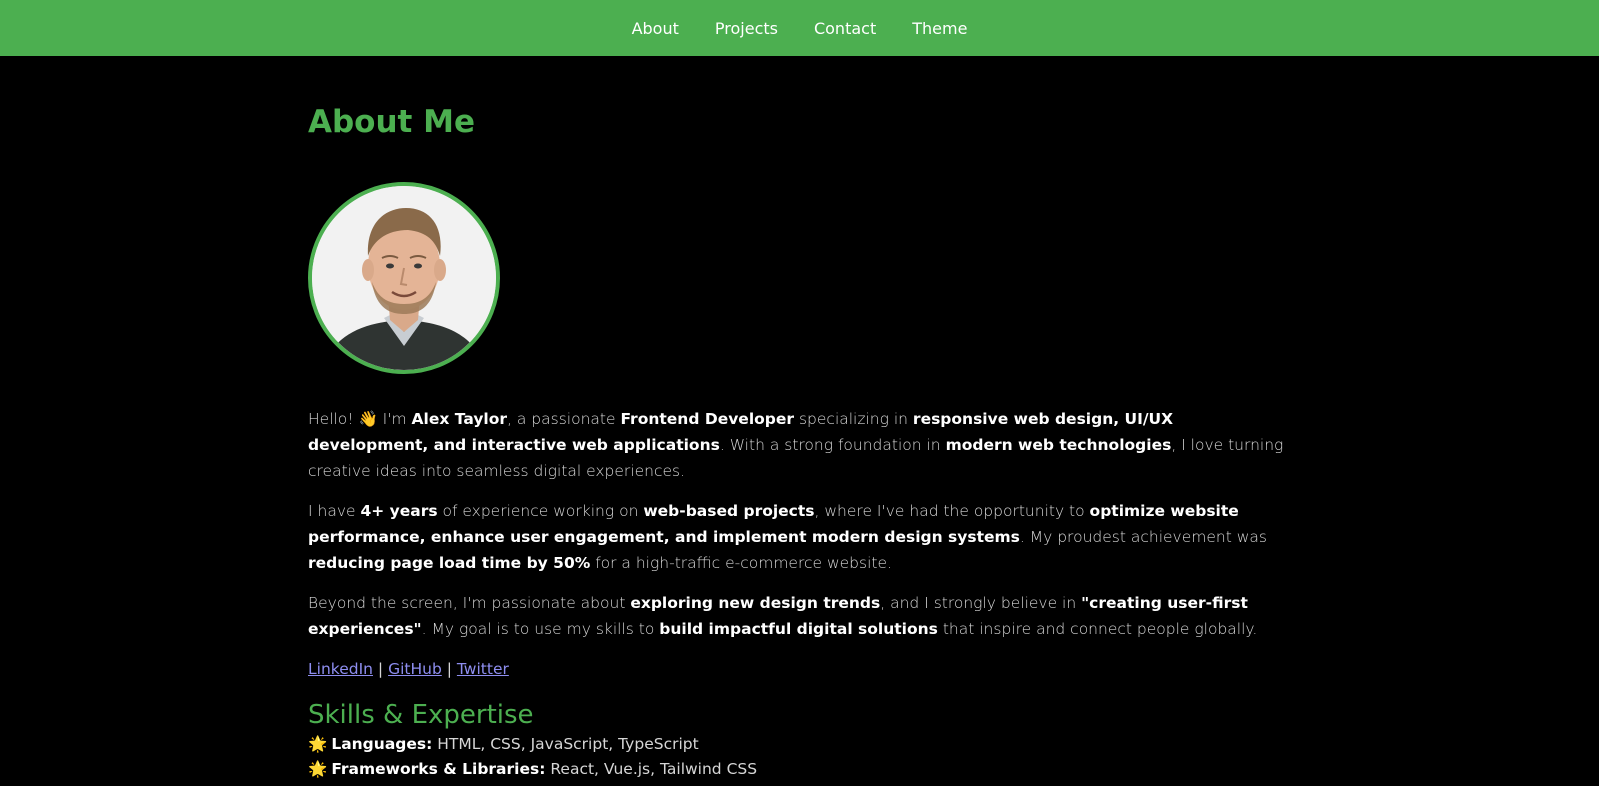 Image resolution: width=1599 pixels, height=786 pixels. I want to click on waving-hand-icon: 👋, so click(368, 419).